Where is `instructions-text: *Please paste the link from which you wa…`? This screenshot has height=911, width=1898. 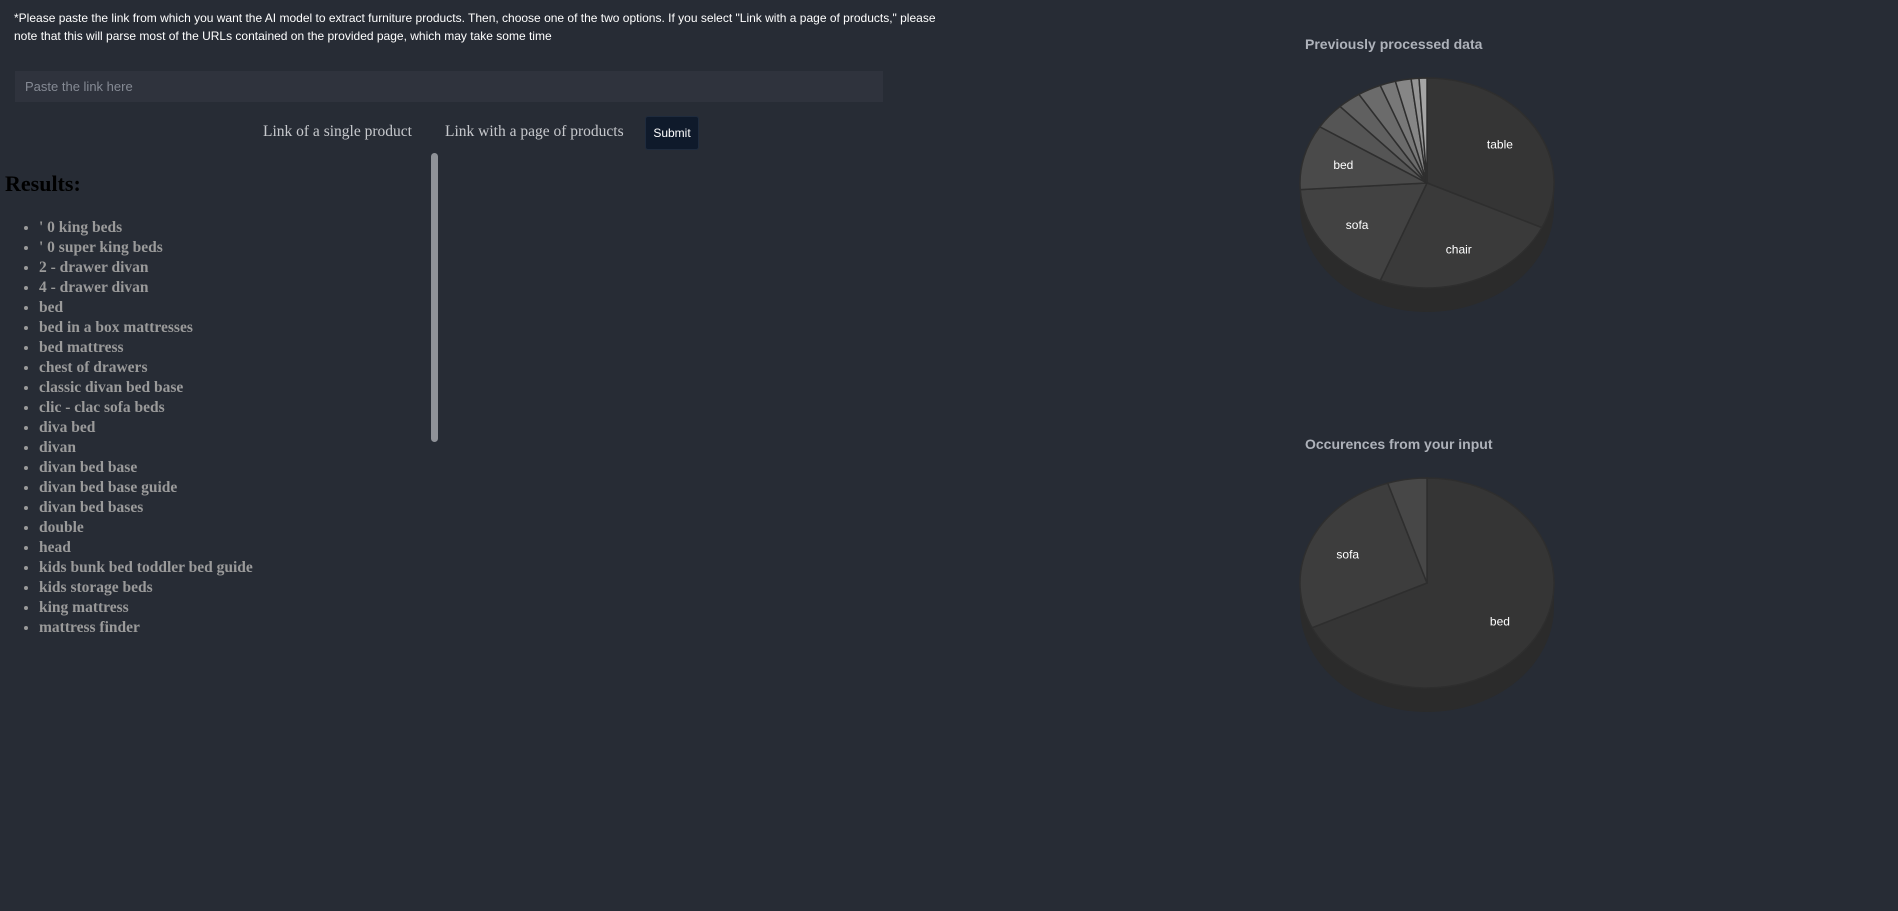
instructions-text: *Please paste the link from which you wa… is located at coordinates (475, 27).